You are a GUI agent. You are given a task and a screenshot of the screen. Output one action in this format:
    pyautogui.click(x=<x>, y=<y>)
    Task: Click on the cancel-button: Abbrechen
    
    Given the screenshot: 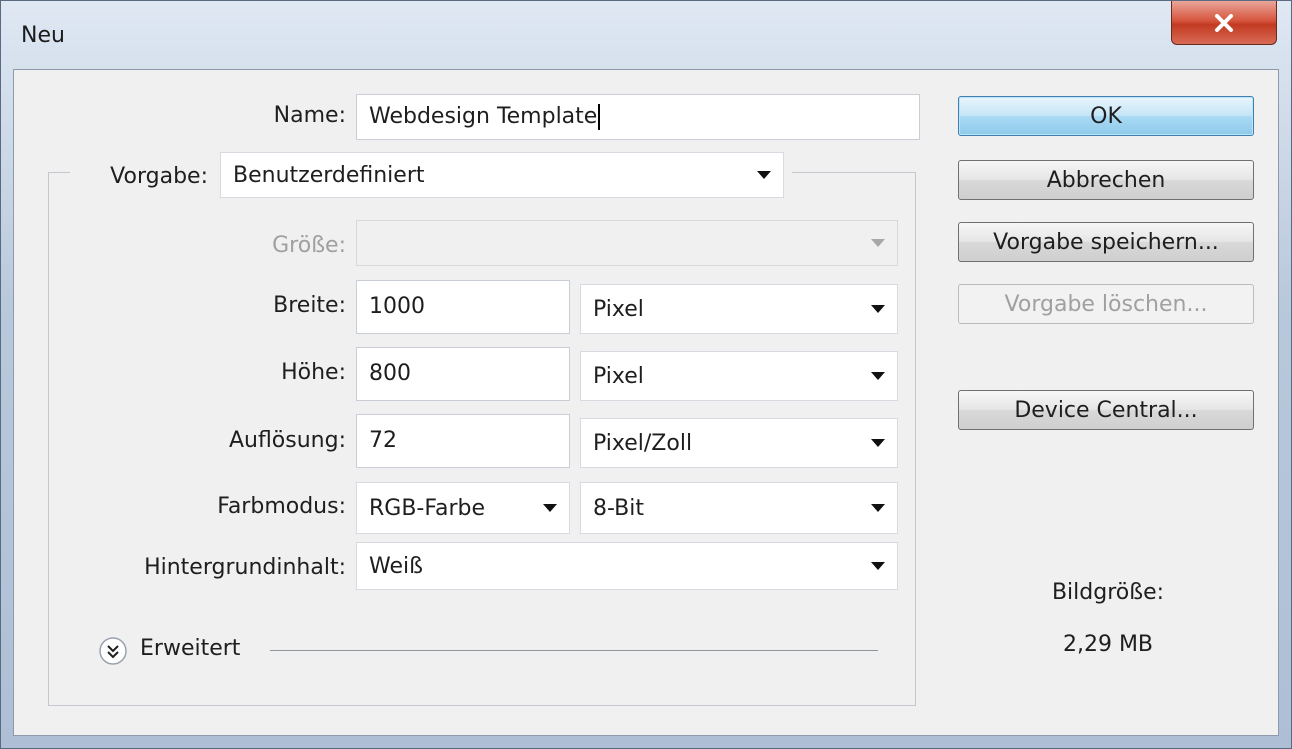 What is the action you would take?
    pyautogui.click(x=1106, y=180)
    